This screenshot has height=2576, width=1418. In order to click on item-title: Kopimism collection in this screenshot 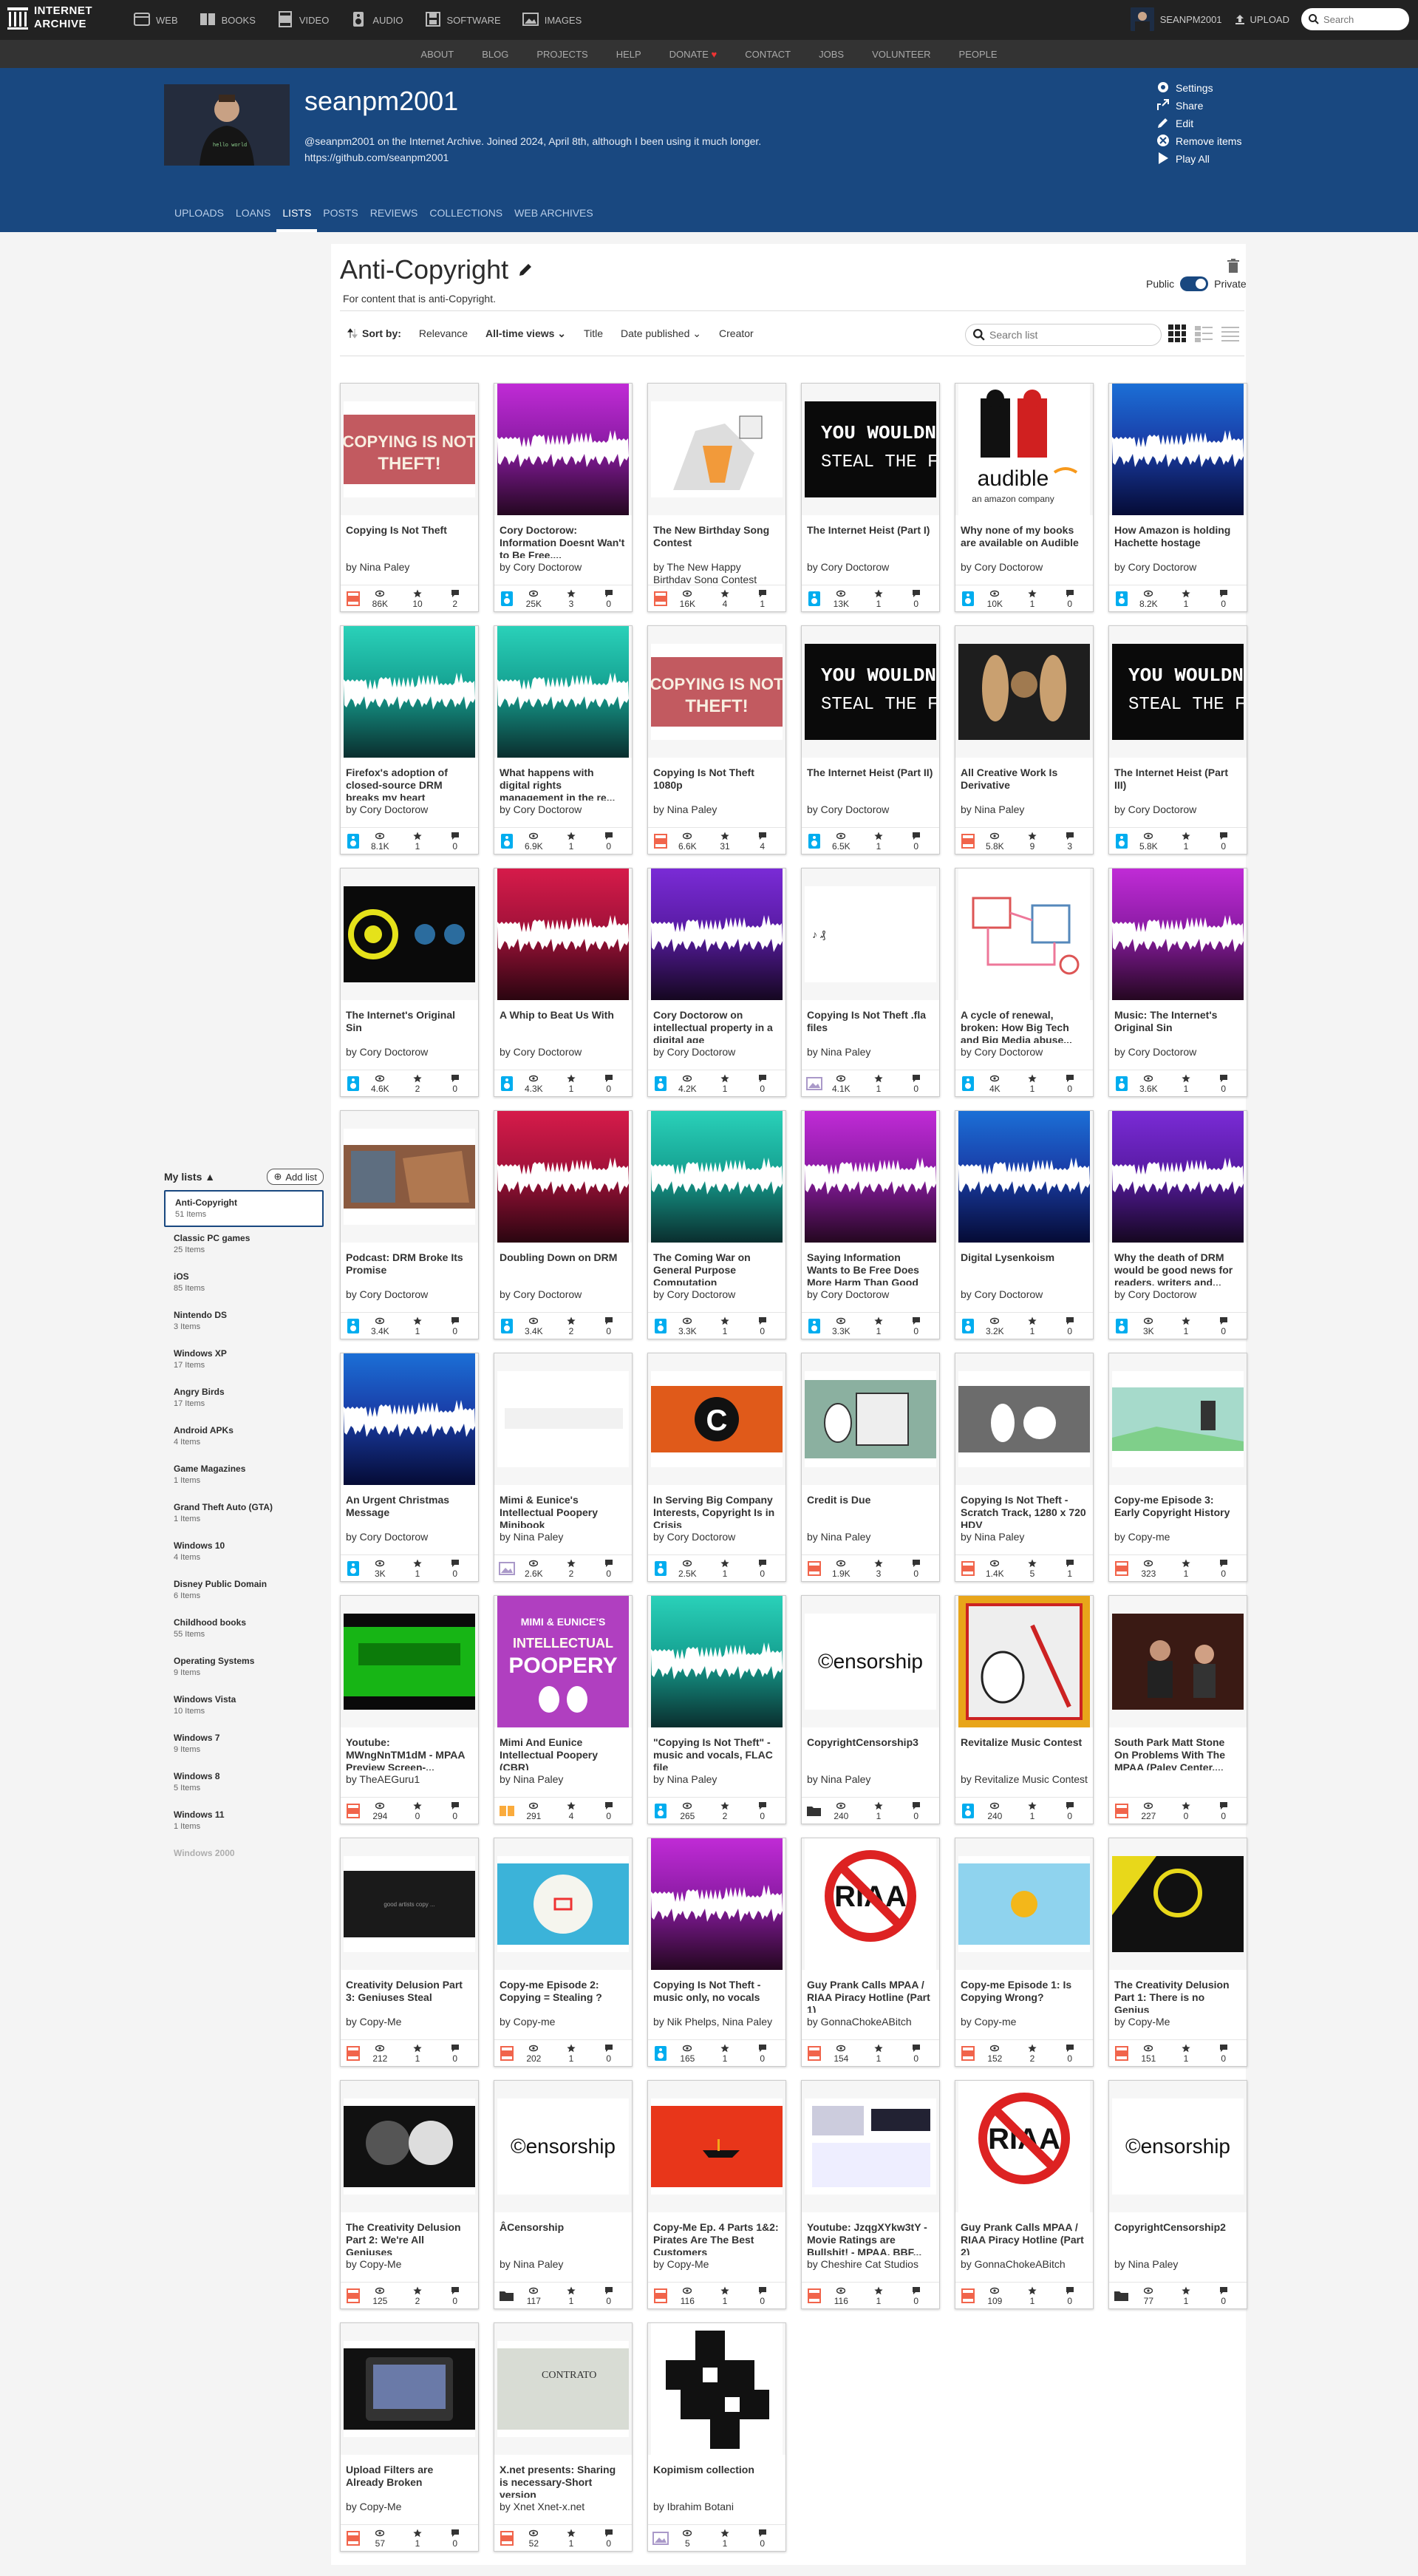, I will do `click(716, 2476)`.